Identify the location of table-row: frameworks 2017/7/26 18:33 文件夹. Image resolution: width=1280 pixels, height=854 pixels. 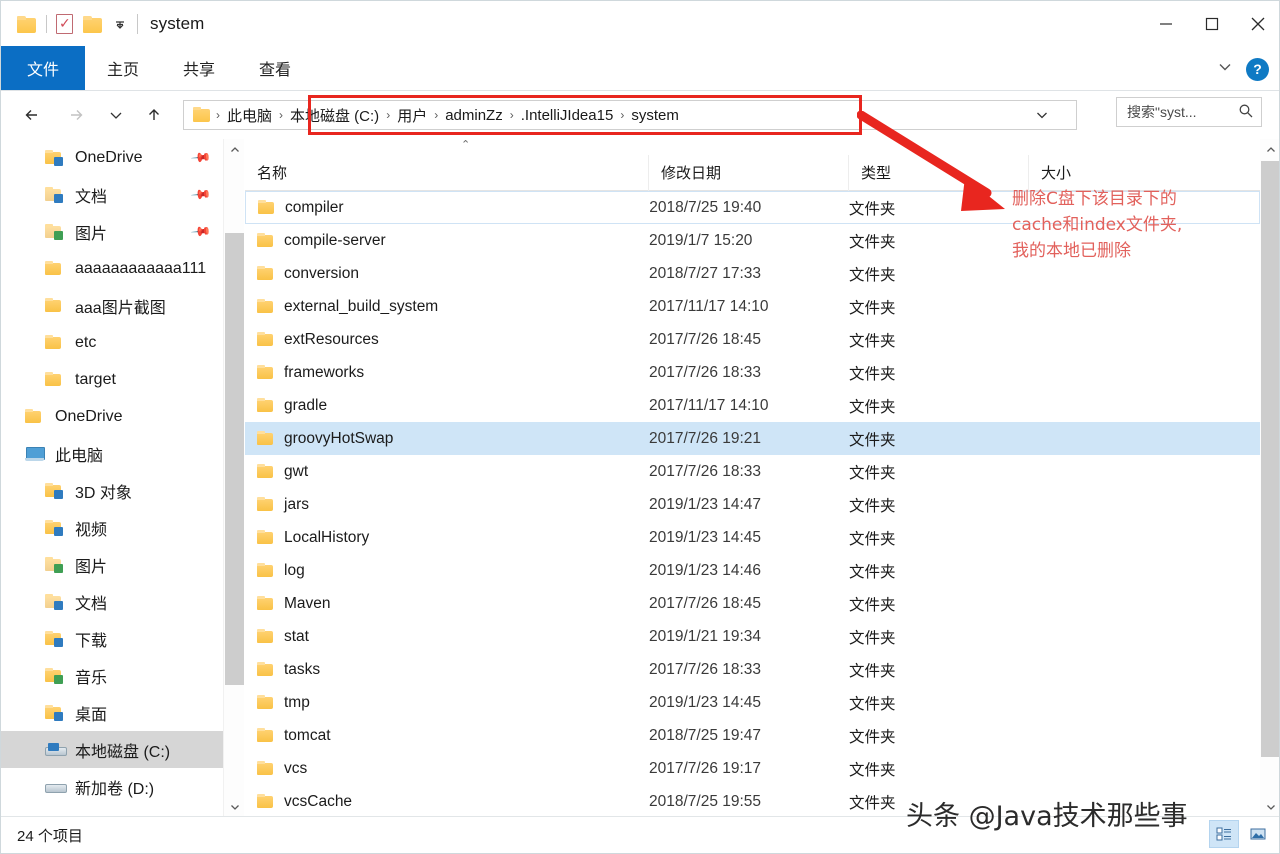
(752, 372).